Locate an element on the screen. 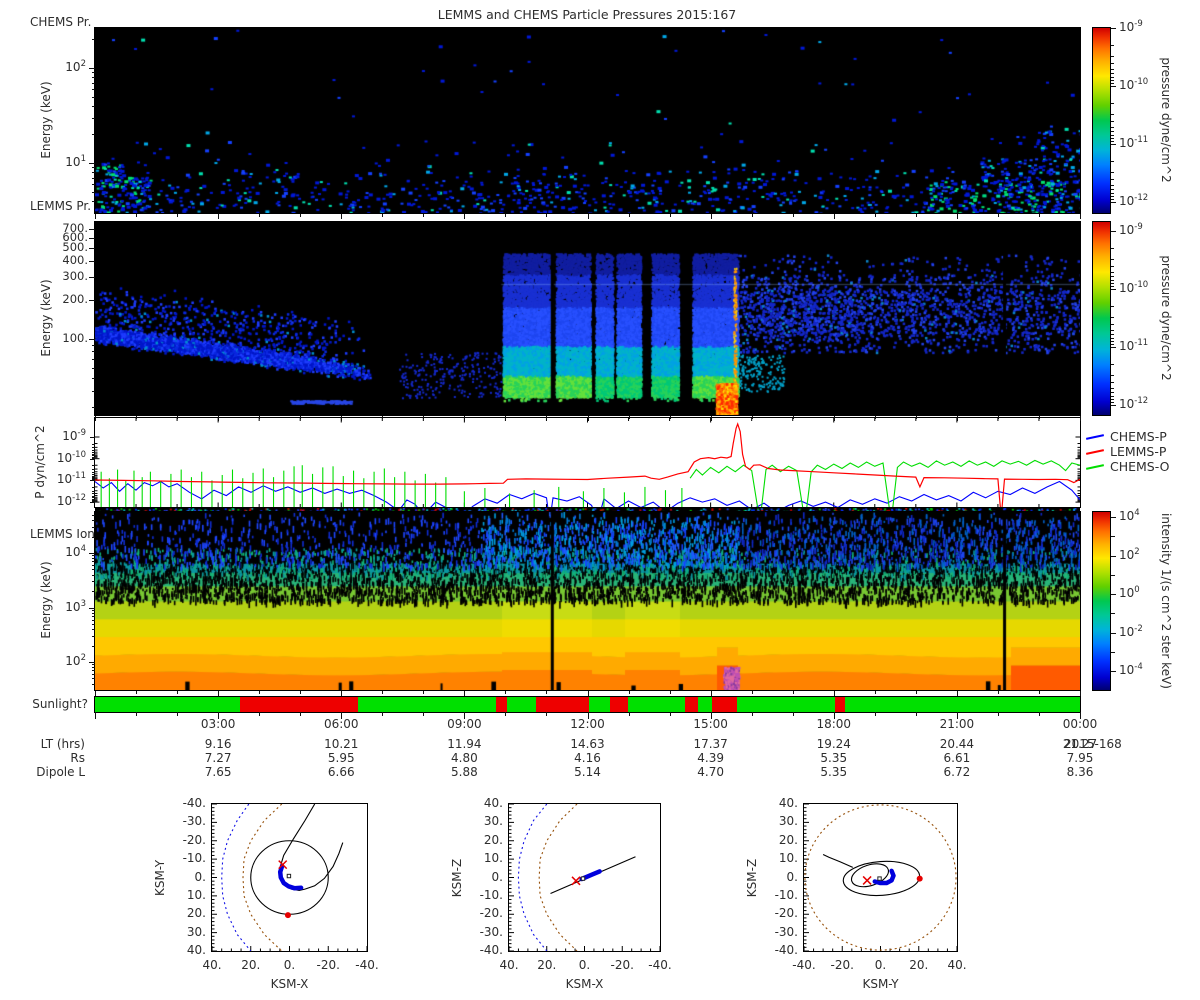 This screenshot has height=1000, width=1200. ephemeris-value: 19.24 is located at coordinates (833, 744).